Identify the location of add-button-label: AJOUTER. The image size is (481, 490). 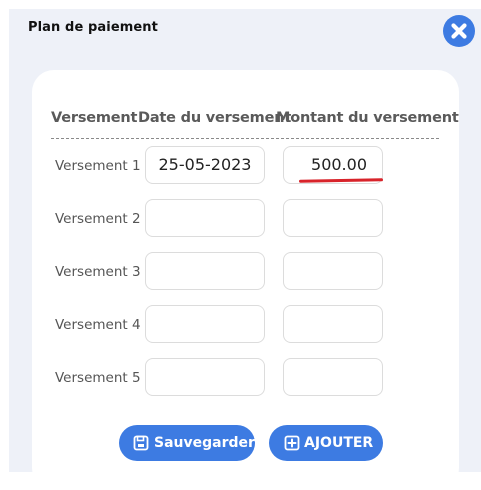
(339, 443).